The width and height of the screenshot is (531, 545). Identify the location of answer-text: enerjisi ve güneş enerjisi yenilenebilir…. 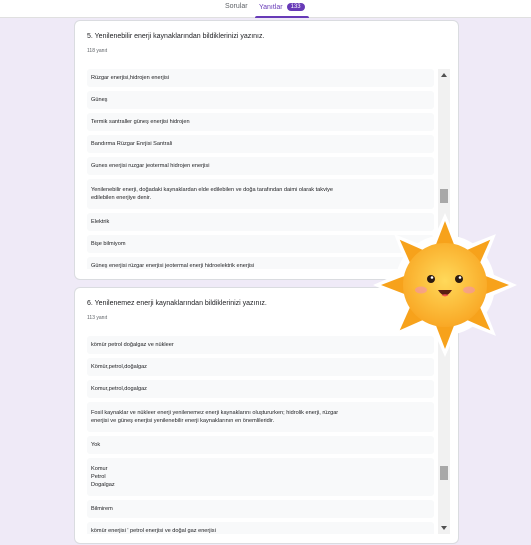
(183, 421).